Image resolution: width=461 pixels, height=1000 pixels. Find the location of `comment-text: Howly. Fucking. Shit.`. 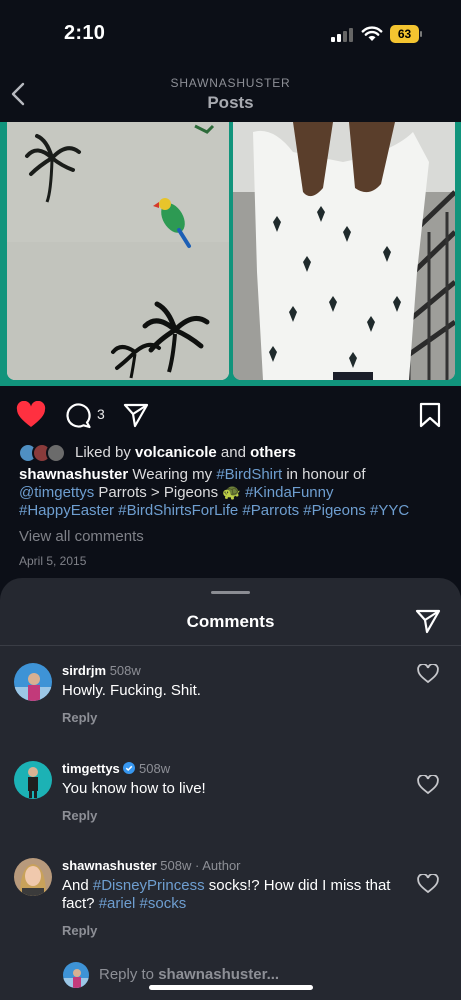

comment-text: Howly. Fucking. Shit. is located at coordinates (131, 690).